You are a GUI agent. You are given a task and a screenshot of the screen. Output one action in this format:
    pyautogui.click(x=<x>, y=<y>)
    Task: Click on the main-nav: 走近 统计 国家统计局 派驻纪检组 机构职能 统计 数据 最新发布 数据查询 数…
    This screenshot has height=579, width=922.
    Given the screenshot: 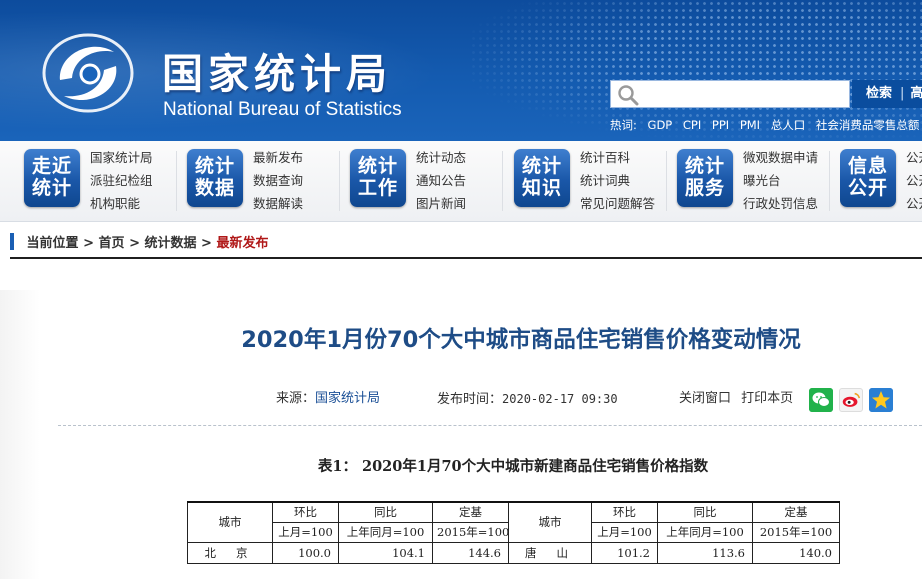 What is the action you would take?
    pyautogui.click(x=461, y=181)
    